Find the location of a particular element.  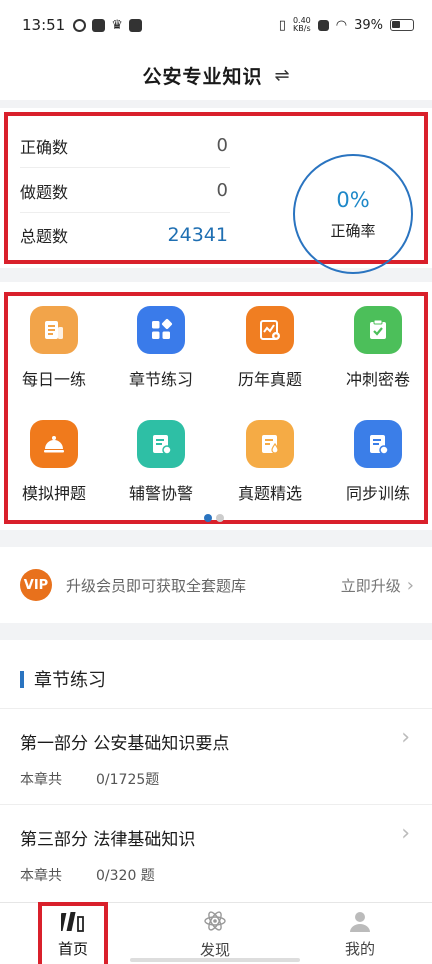

tab-discover: 发现 is located at coordinates (215, 933).